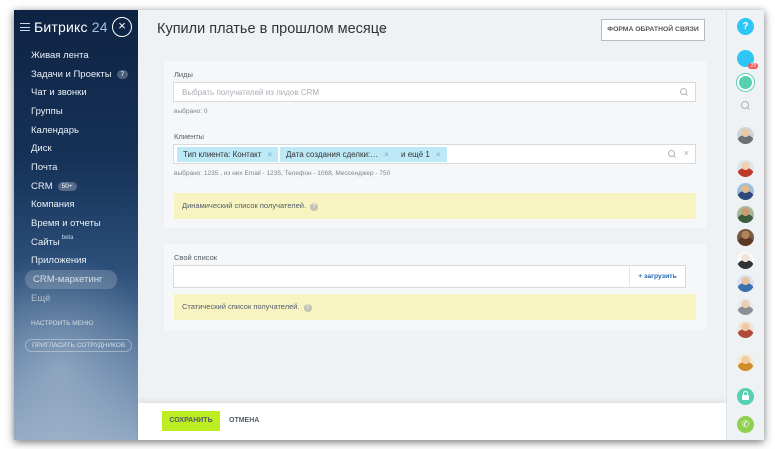 This screenshot has height=449, width=775. Describe the element at coordinates (79, 130) in the screenshot. I see `sidebar-item-calendar: Календарь` at that location.